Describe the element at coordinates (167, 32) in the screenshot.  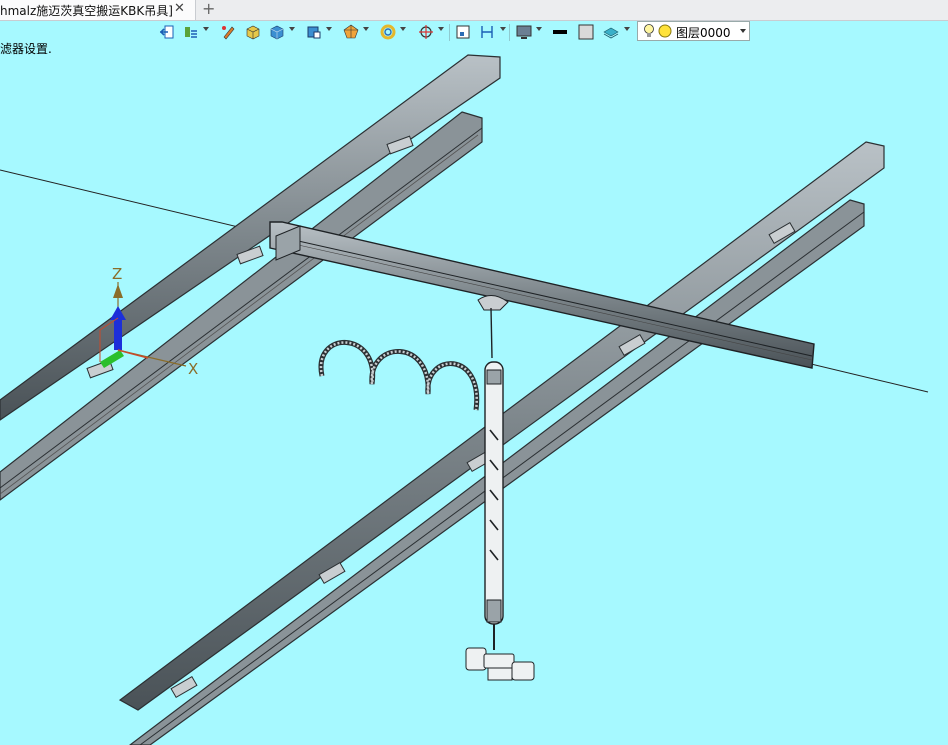
I see `exit-icon` at that location.